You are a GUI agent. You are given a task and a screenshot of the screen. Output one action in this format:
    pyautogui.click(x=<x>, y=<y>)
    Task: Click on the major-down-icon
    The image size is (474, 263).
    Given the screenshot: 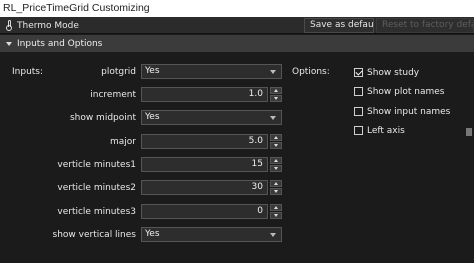 What is the action you would take?
    pyautogui.click(x=276, y=145)
    